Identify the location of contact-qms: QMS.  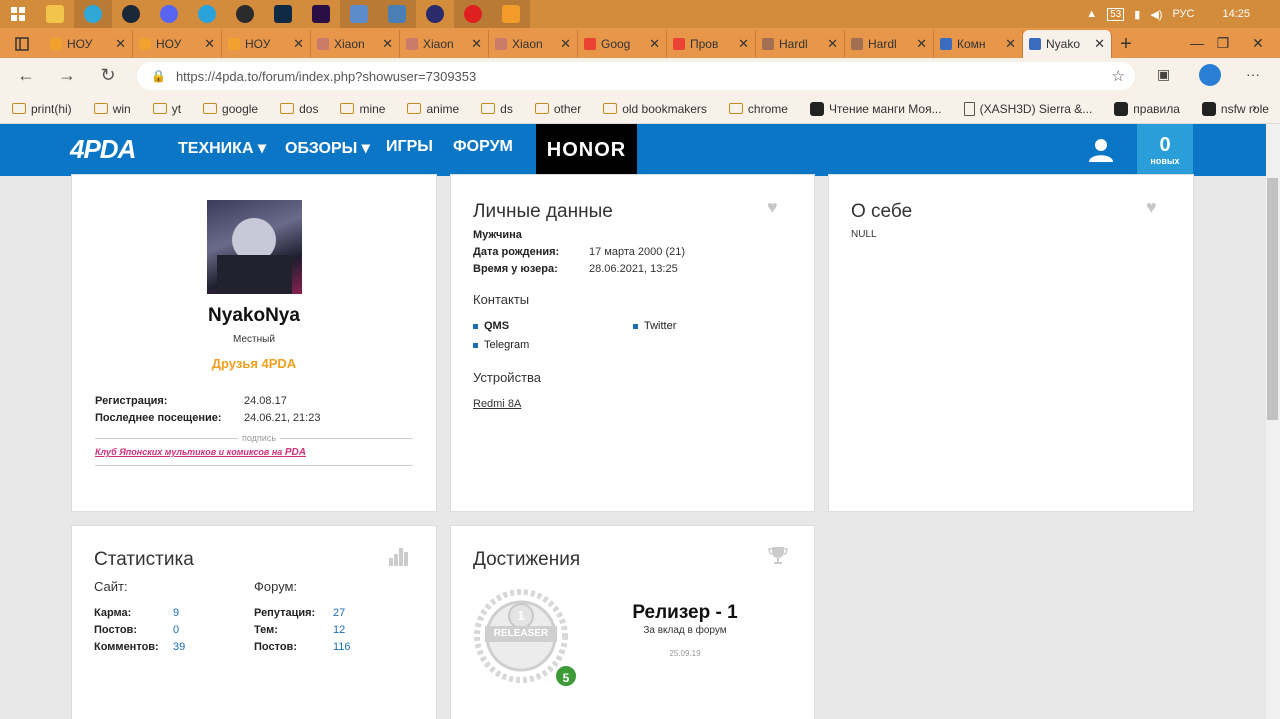
(491, 326).